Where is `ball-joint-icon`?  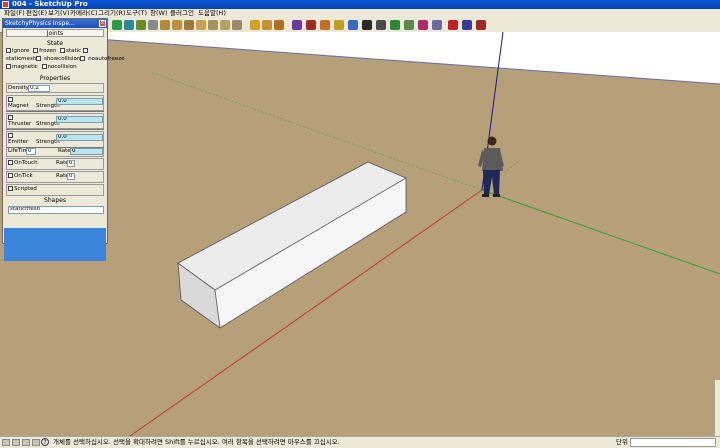 ball-joint-icon is located at coordinates (381, 25).